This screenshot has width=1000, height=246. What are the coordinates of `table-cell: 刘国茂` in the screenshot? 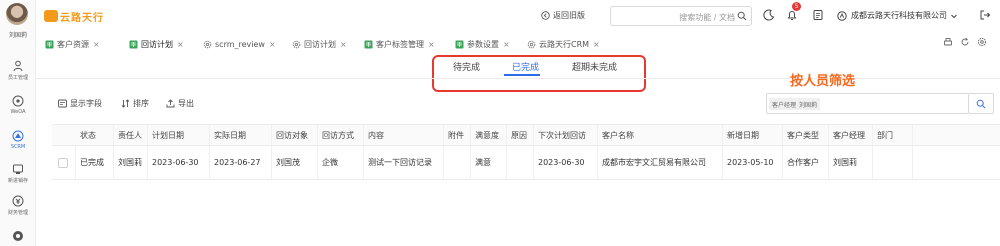 It's located at (295, 162).